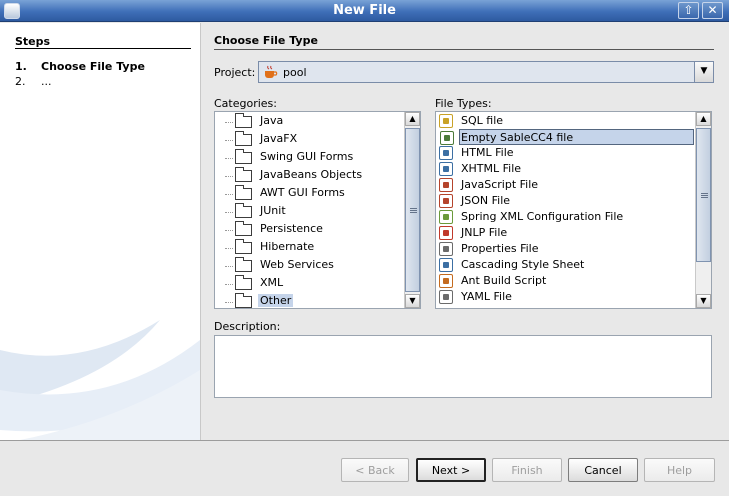 The width and height of the screenshot is (729, 496). I want to click on category-label: Java, so click(272, 120).